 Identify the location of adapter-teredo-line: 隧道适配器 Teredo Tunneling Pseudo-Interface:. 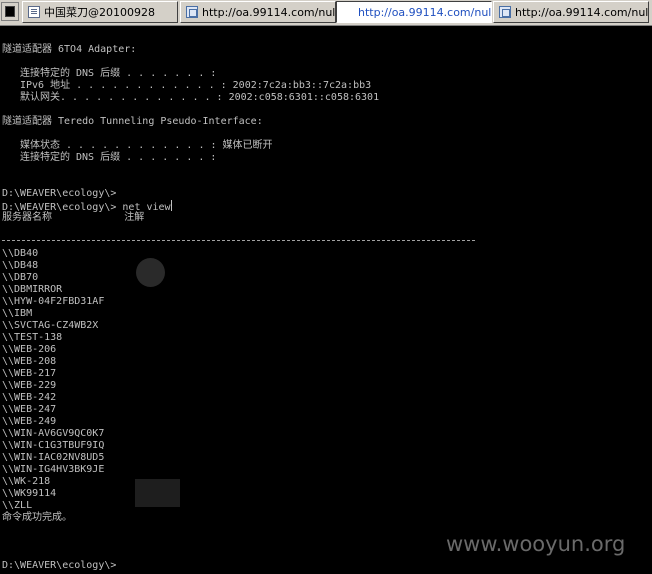
(132, 121).